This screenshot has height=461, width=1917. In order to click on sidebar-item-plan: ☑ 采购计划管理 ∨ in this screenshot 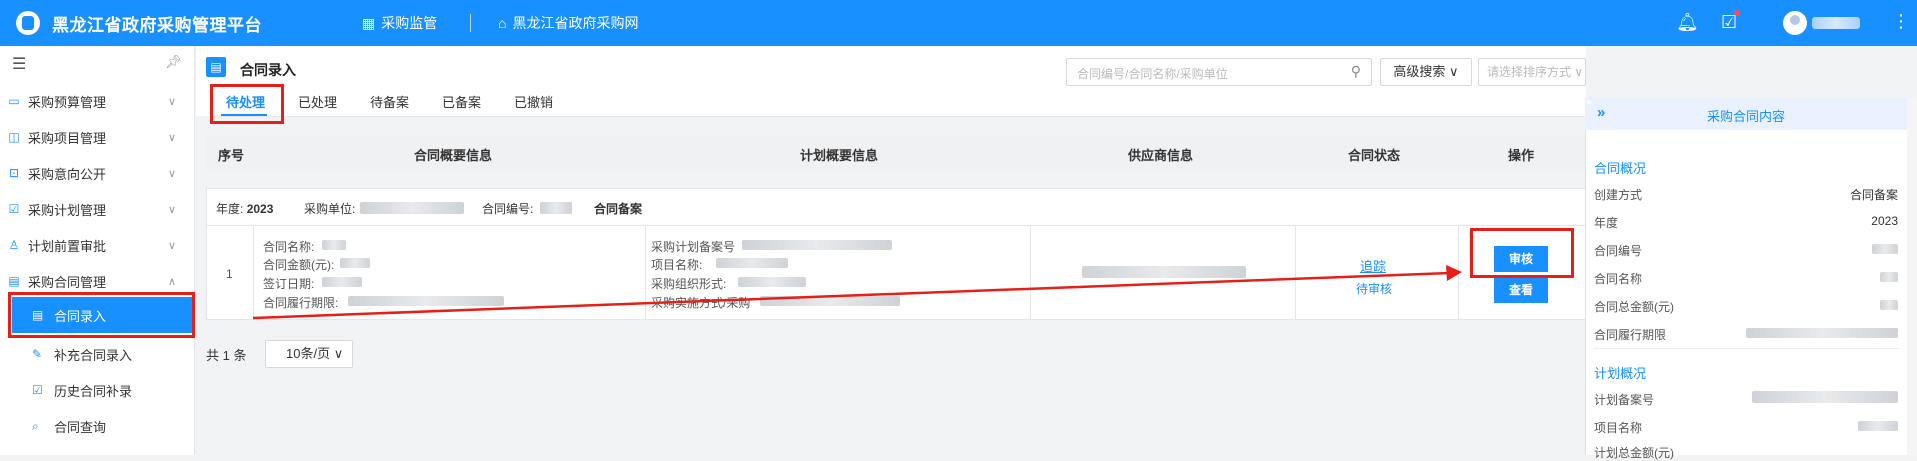, I will do `click(97, 209)`.